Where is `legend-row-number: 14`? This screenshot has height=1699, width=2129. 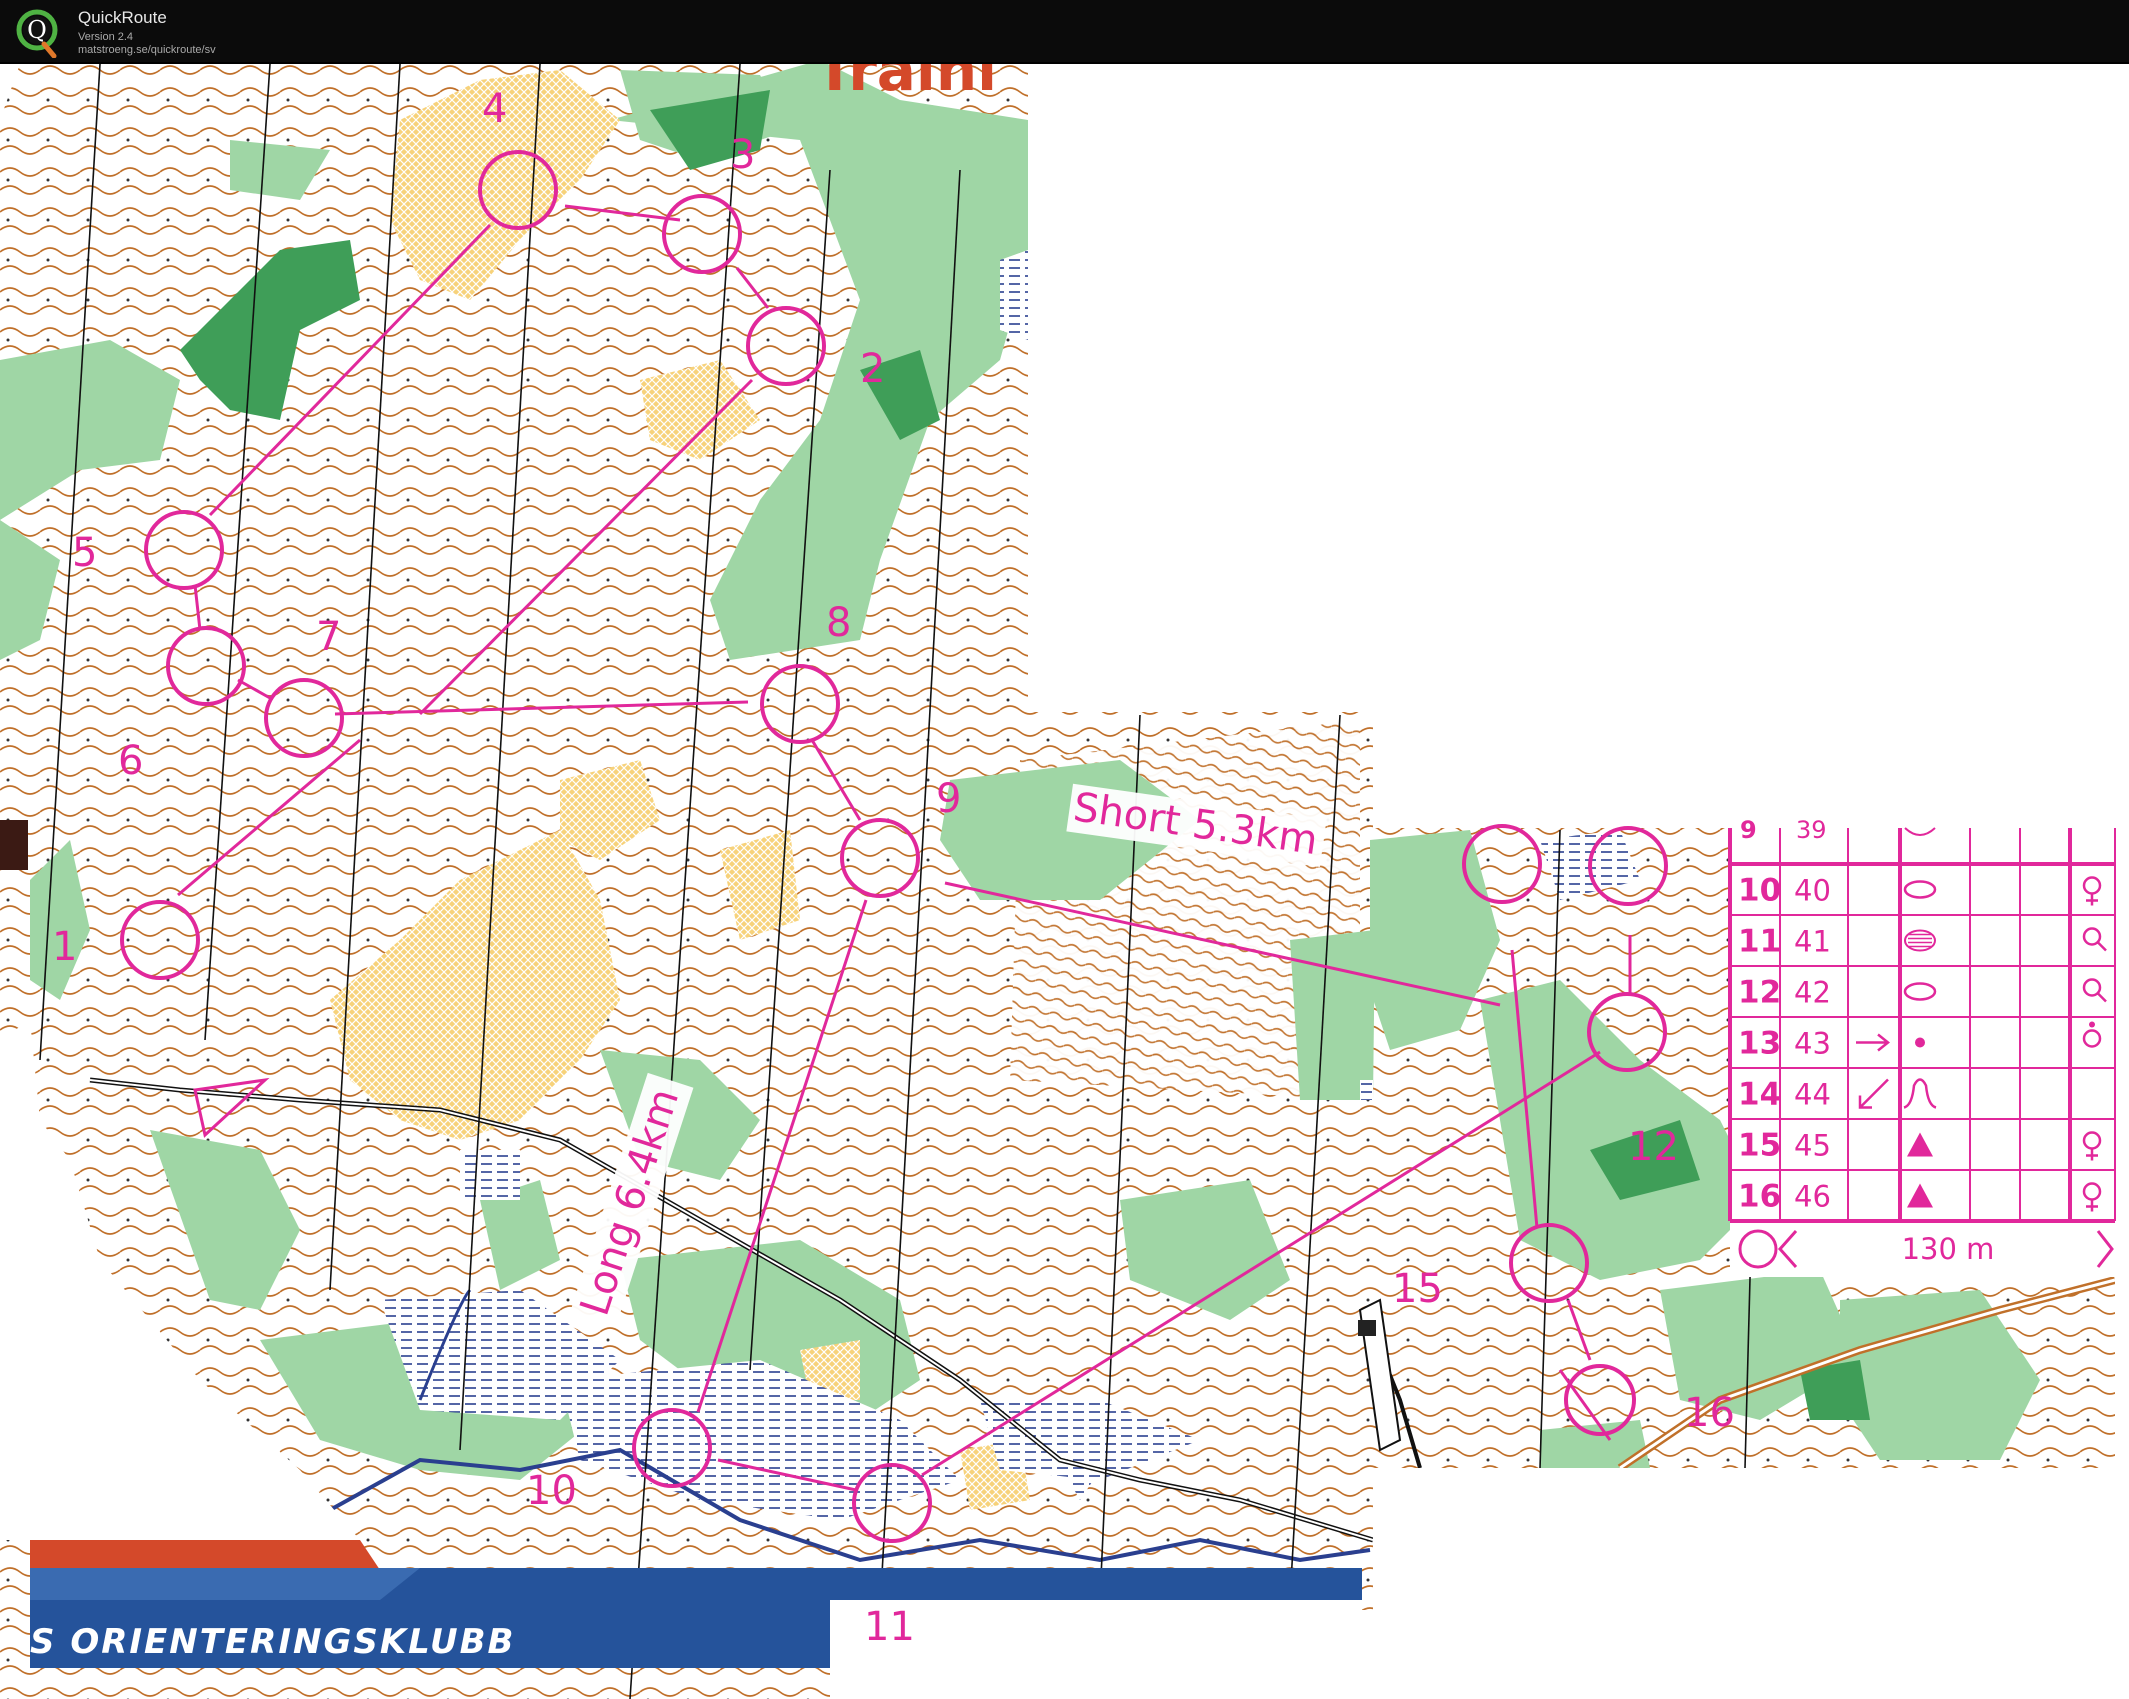
legend-row-number: 14 is located at coordinates (1759, 1095).